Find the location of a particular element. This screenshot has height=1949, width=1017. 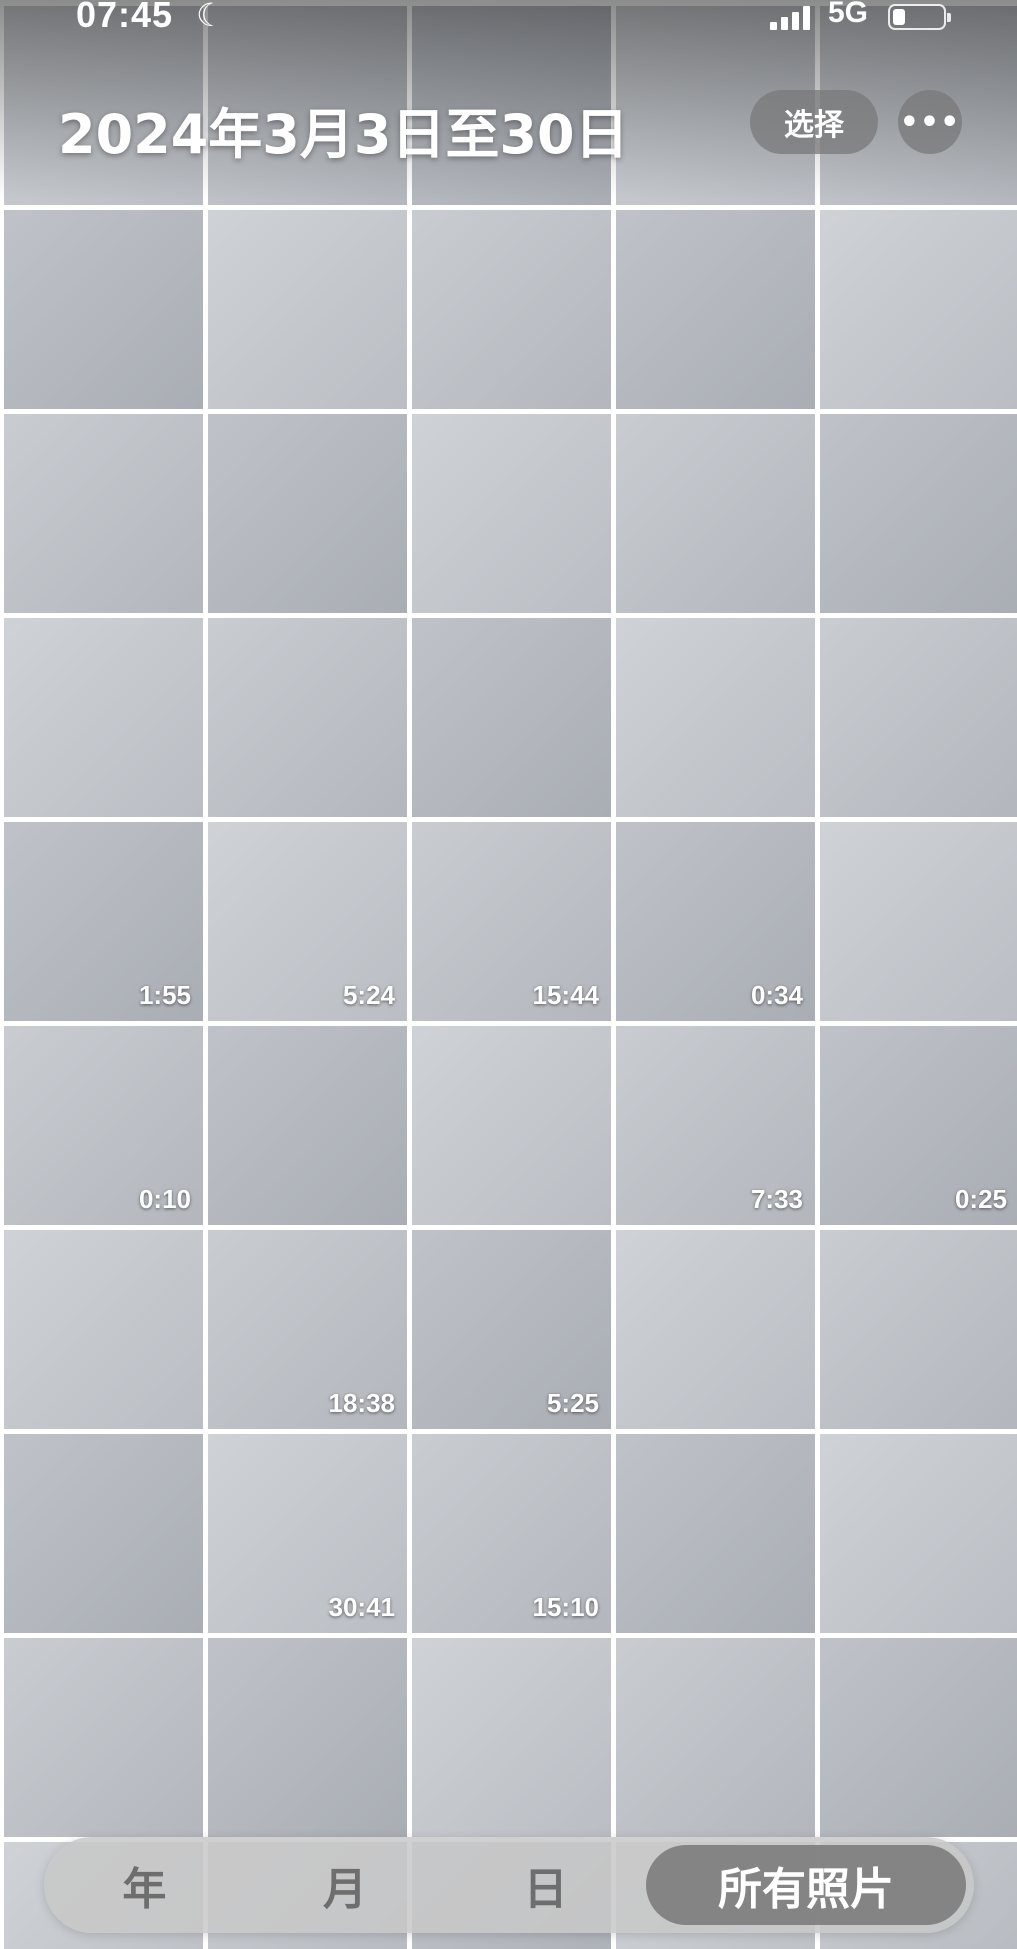

cellular-signal-icon is located at coordinates (790, 18).